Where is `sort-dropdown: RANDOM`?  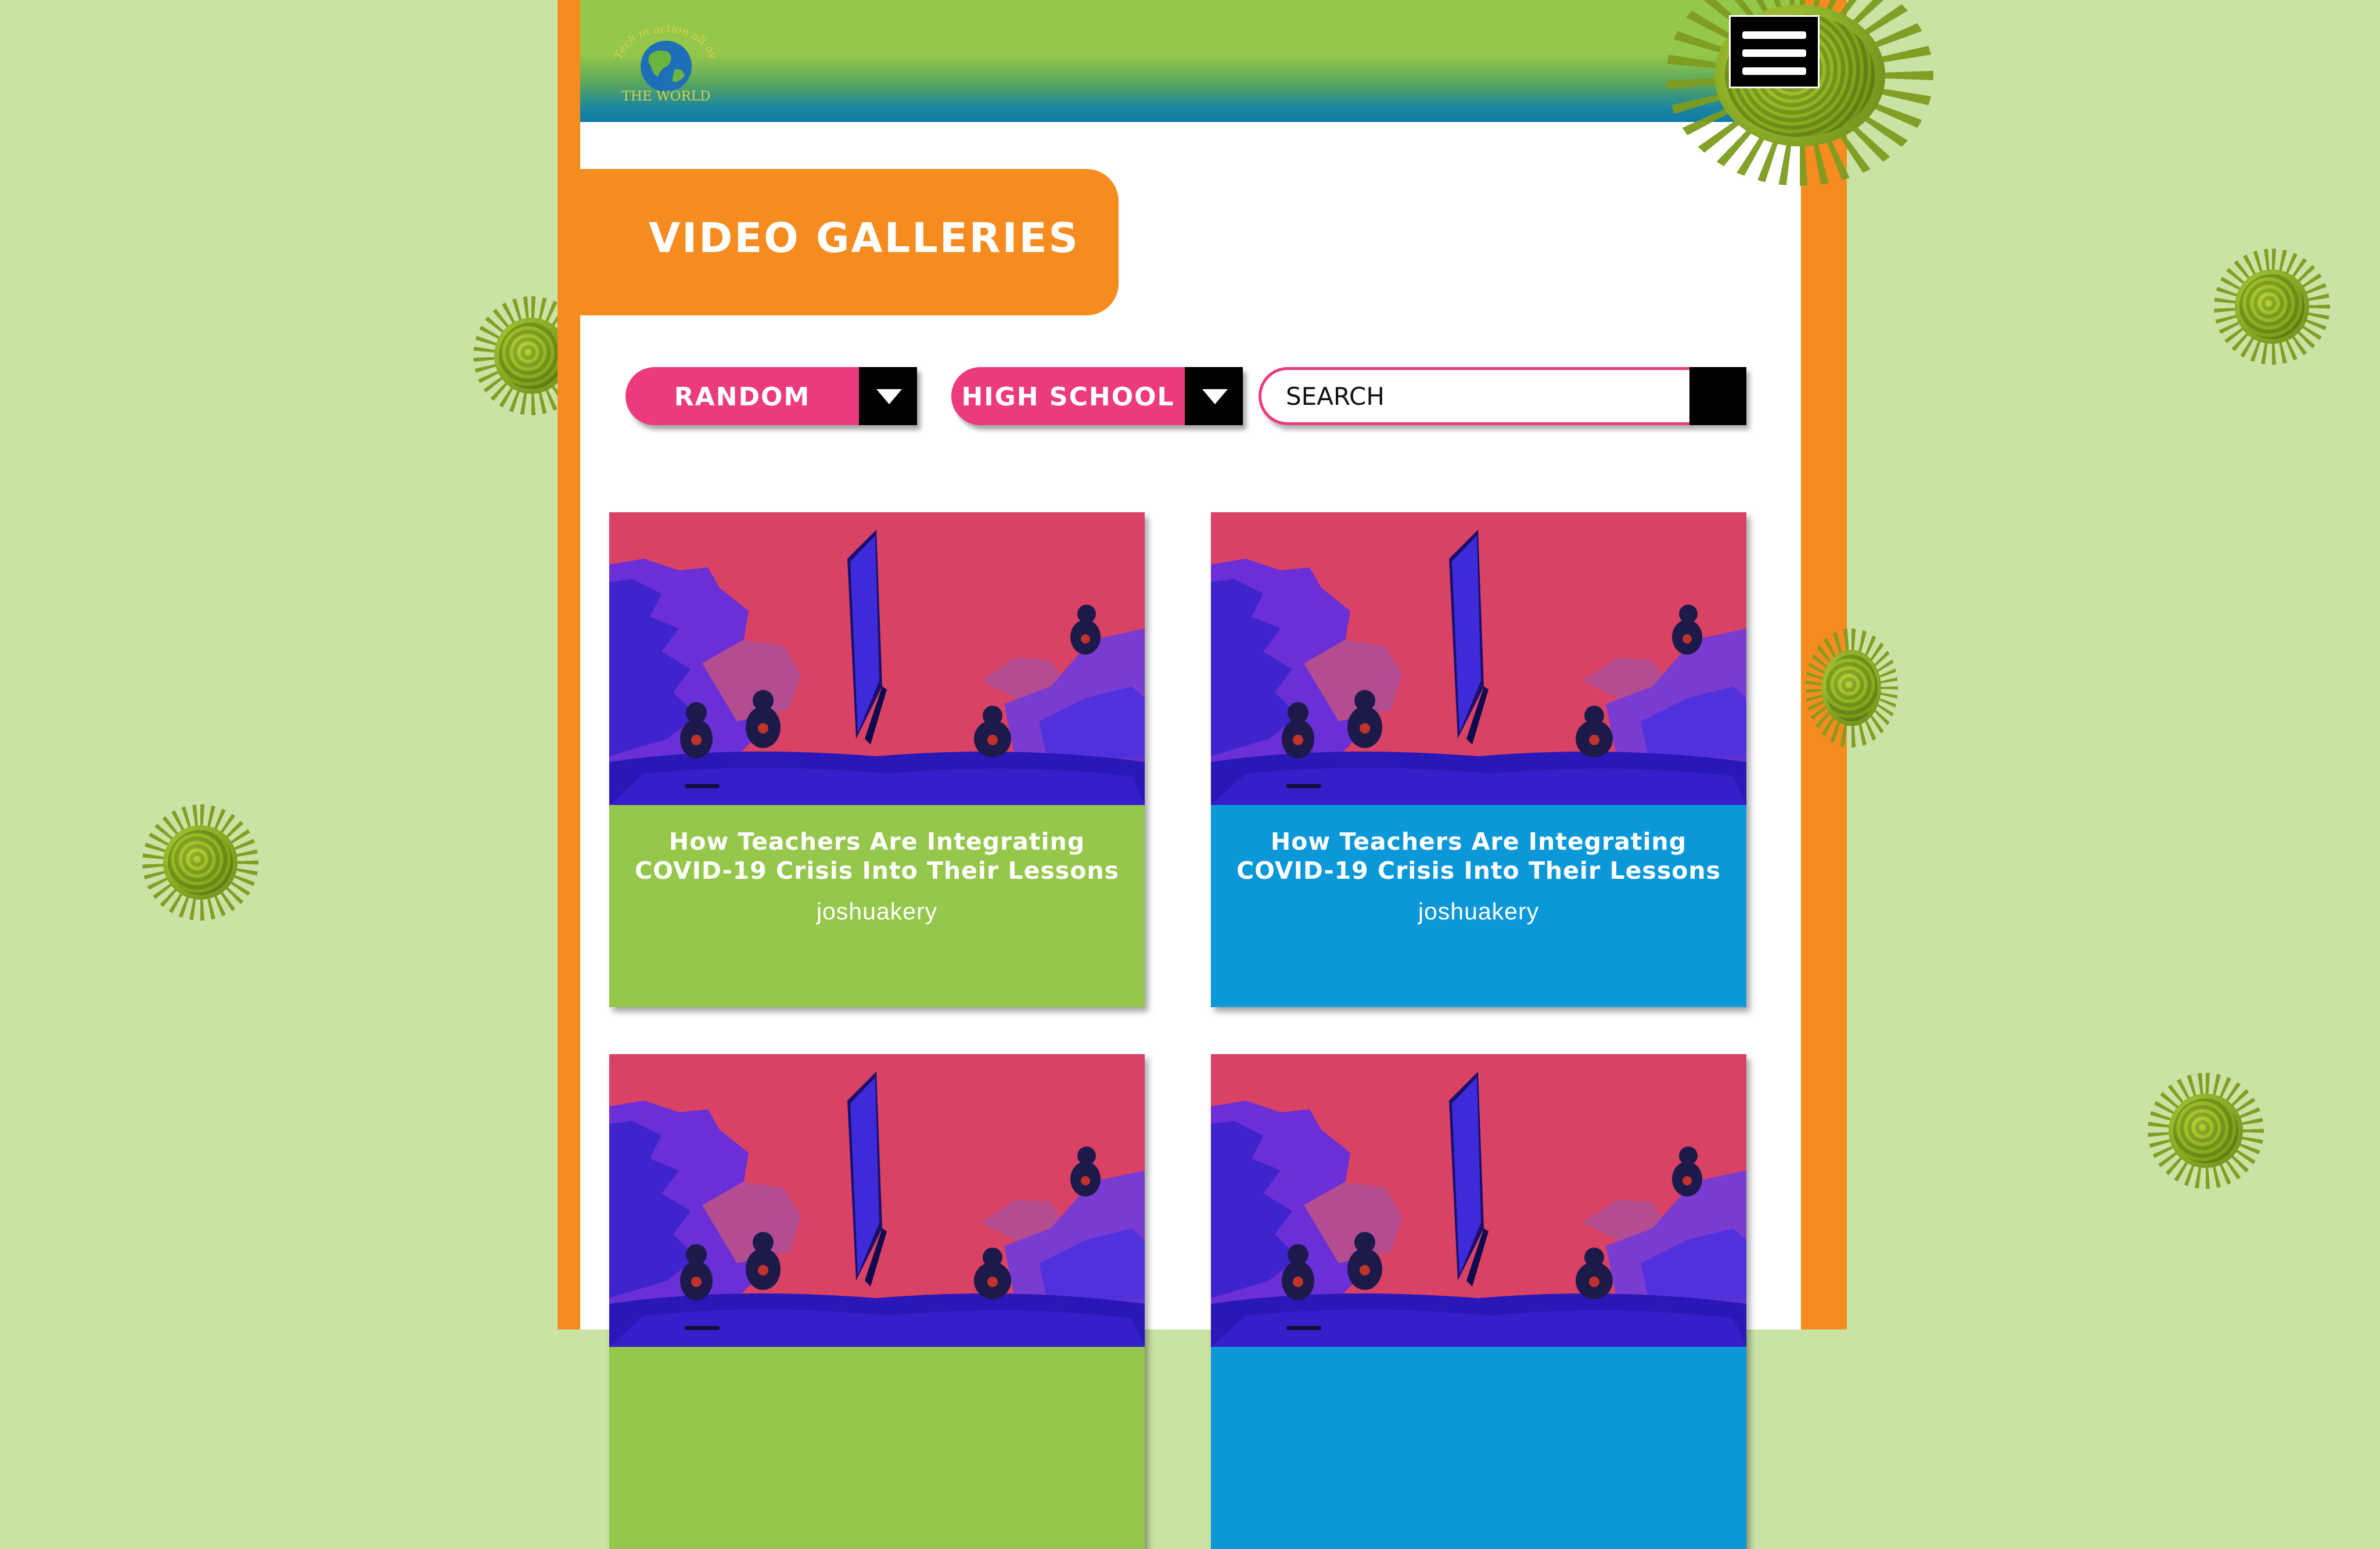
sort-dropdown: RANDOM is located at coordinates (771, 396).